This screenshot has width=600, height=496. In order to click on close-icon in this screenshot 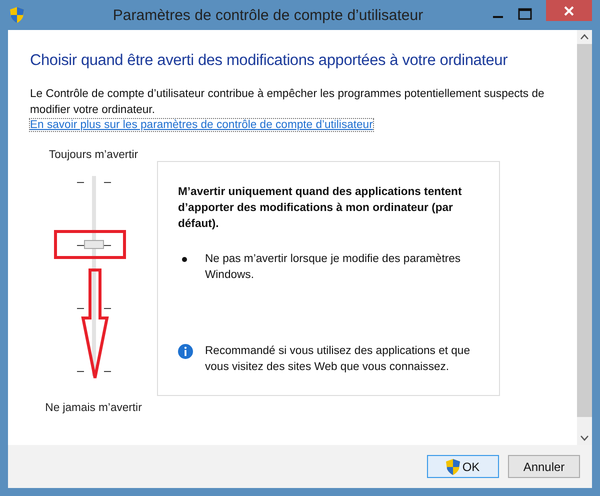, I will do `click(569, 11)`.